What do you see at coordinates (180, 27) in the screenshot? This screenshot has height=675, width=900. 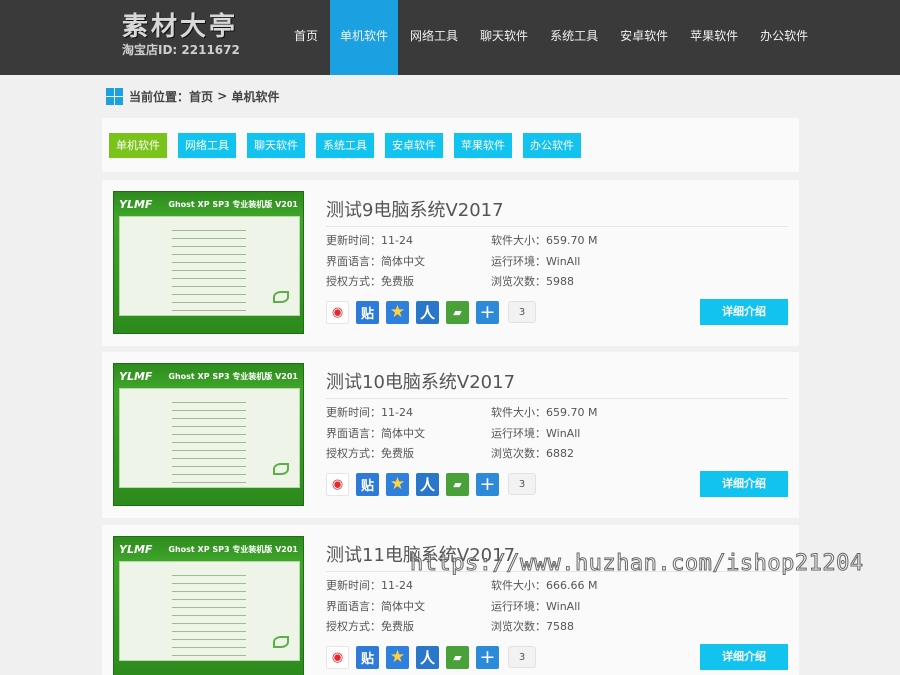 I see `logo-title: 素材大亭` at bounding box center [180, 27].